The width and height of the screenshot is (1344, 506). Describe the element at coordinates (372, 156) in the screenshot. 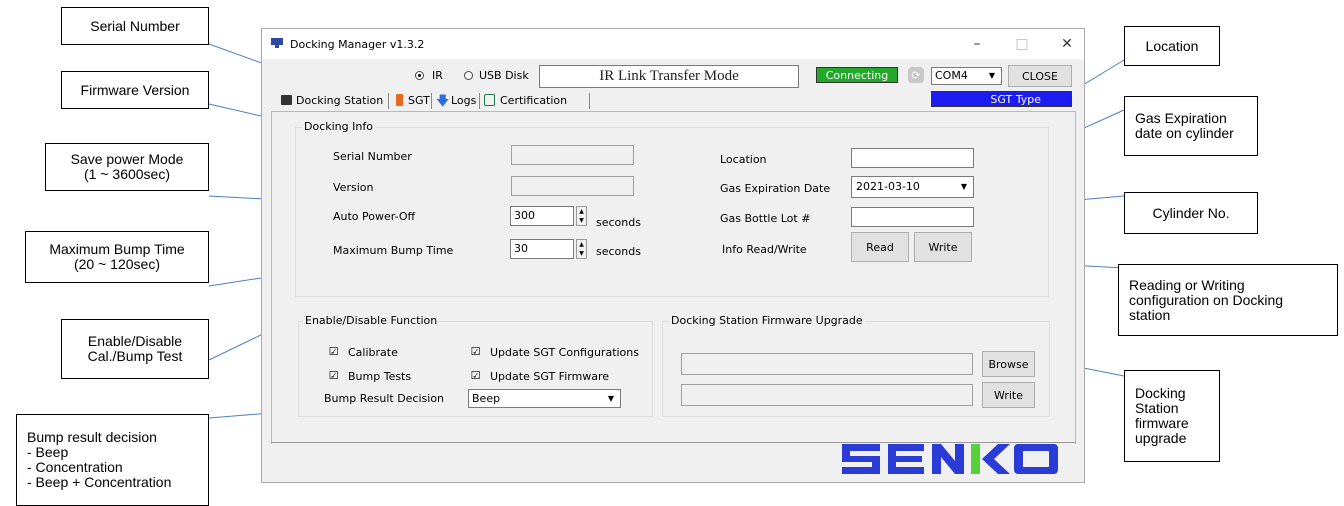

I see `serial-number-label: Serial Number` at that location.